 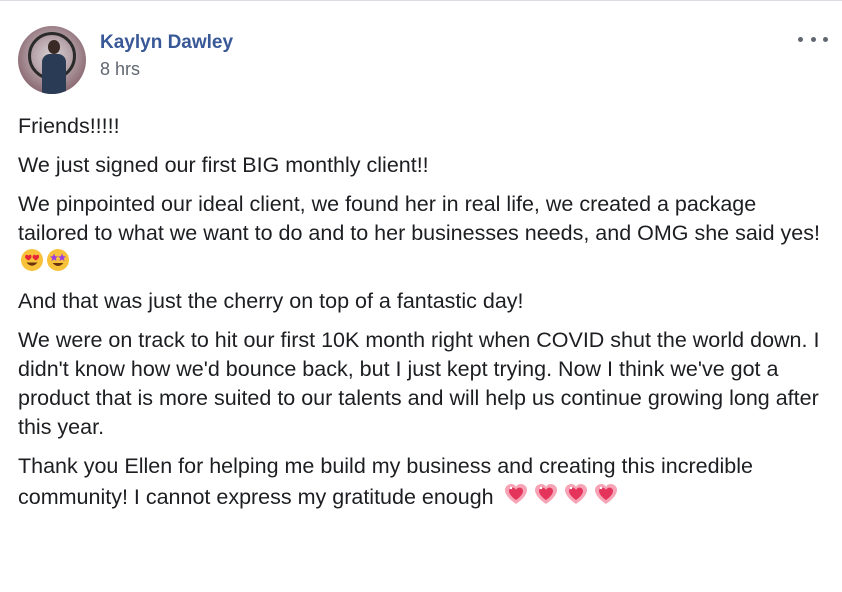 What do you see at coordinates (69, 126) in the screenshot?
I see `paragraph-text: Friends!!!!!` at bounding box center [69, 126].